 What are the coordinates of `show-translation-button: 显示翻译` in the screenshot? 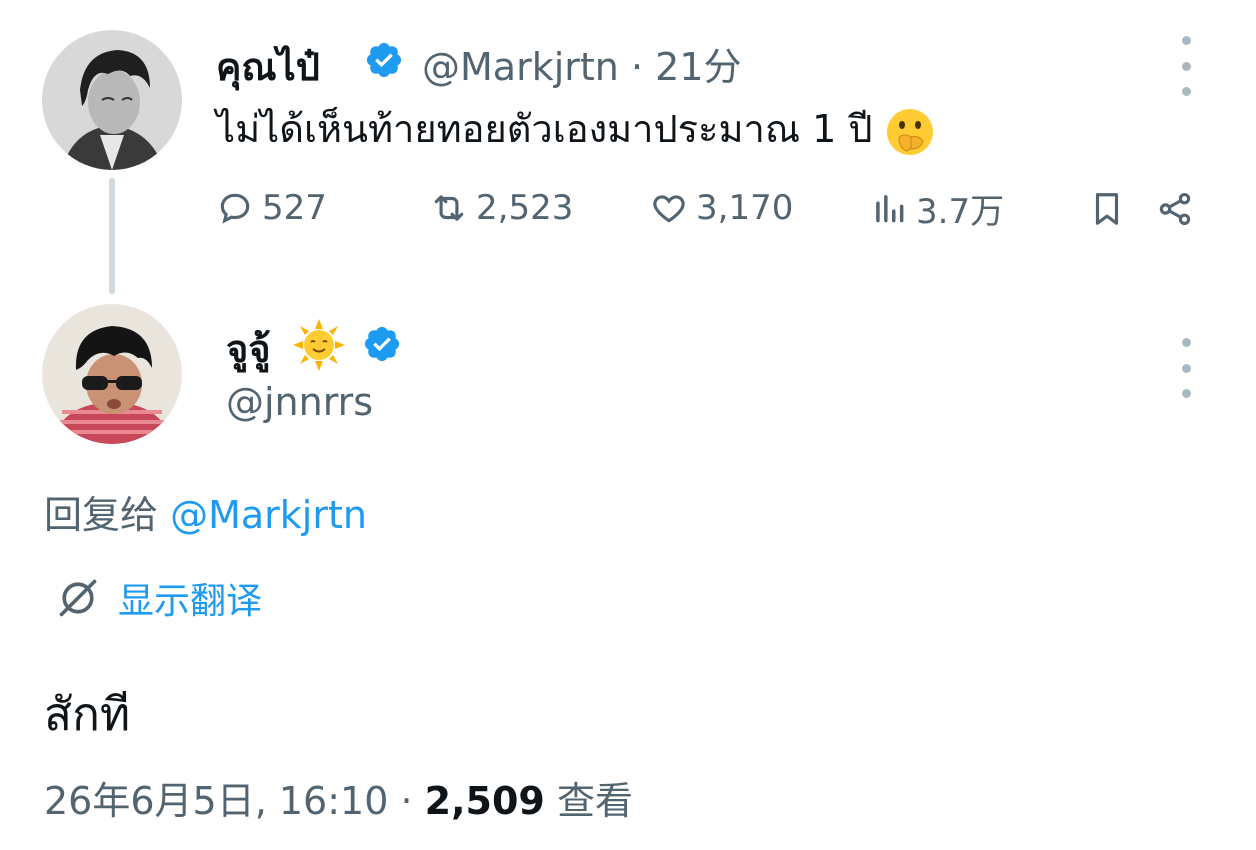 It's located at (159, 598).